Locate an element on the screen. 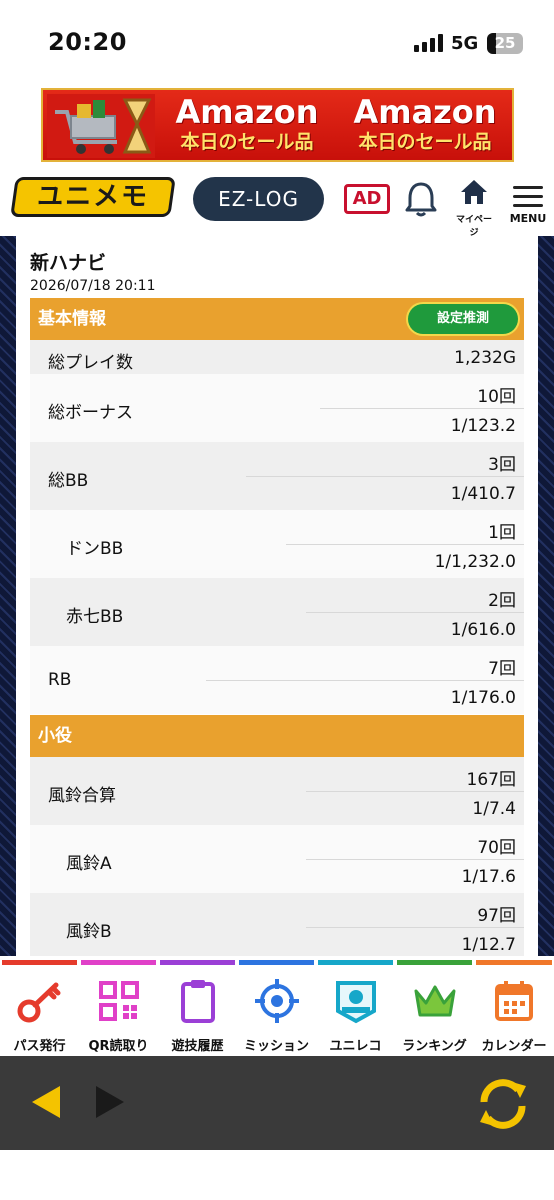 This screenshot has height=1200, width=554. table-row: 総BB 3回 1/410.7 is located at coordinates (277, 476).